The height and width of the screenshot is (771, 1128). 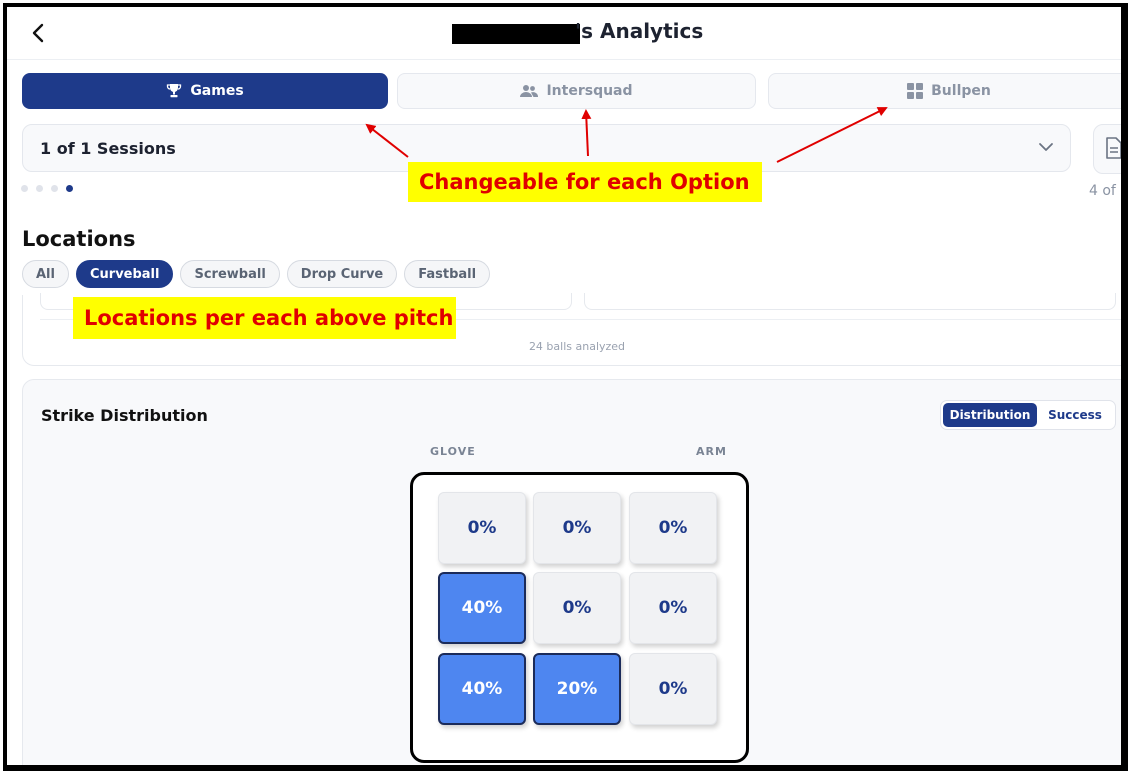 What do you see at coordinates (626, 135) in the screenshot?
I see `annotation-arrows` at bounding box center [626, 135].